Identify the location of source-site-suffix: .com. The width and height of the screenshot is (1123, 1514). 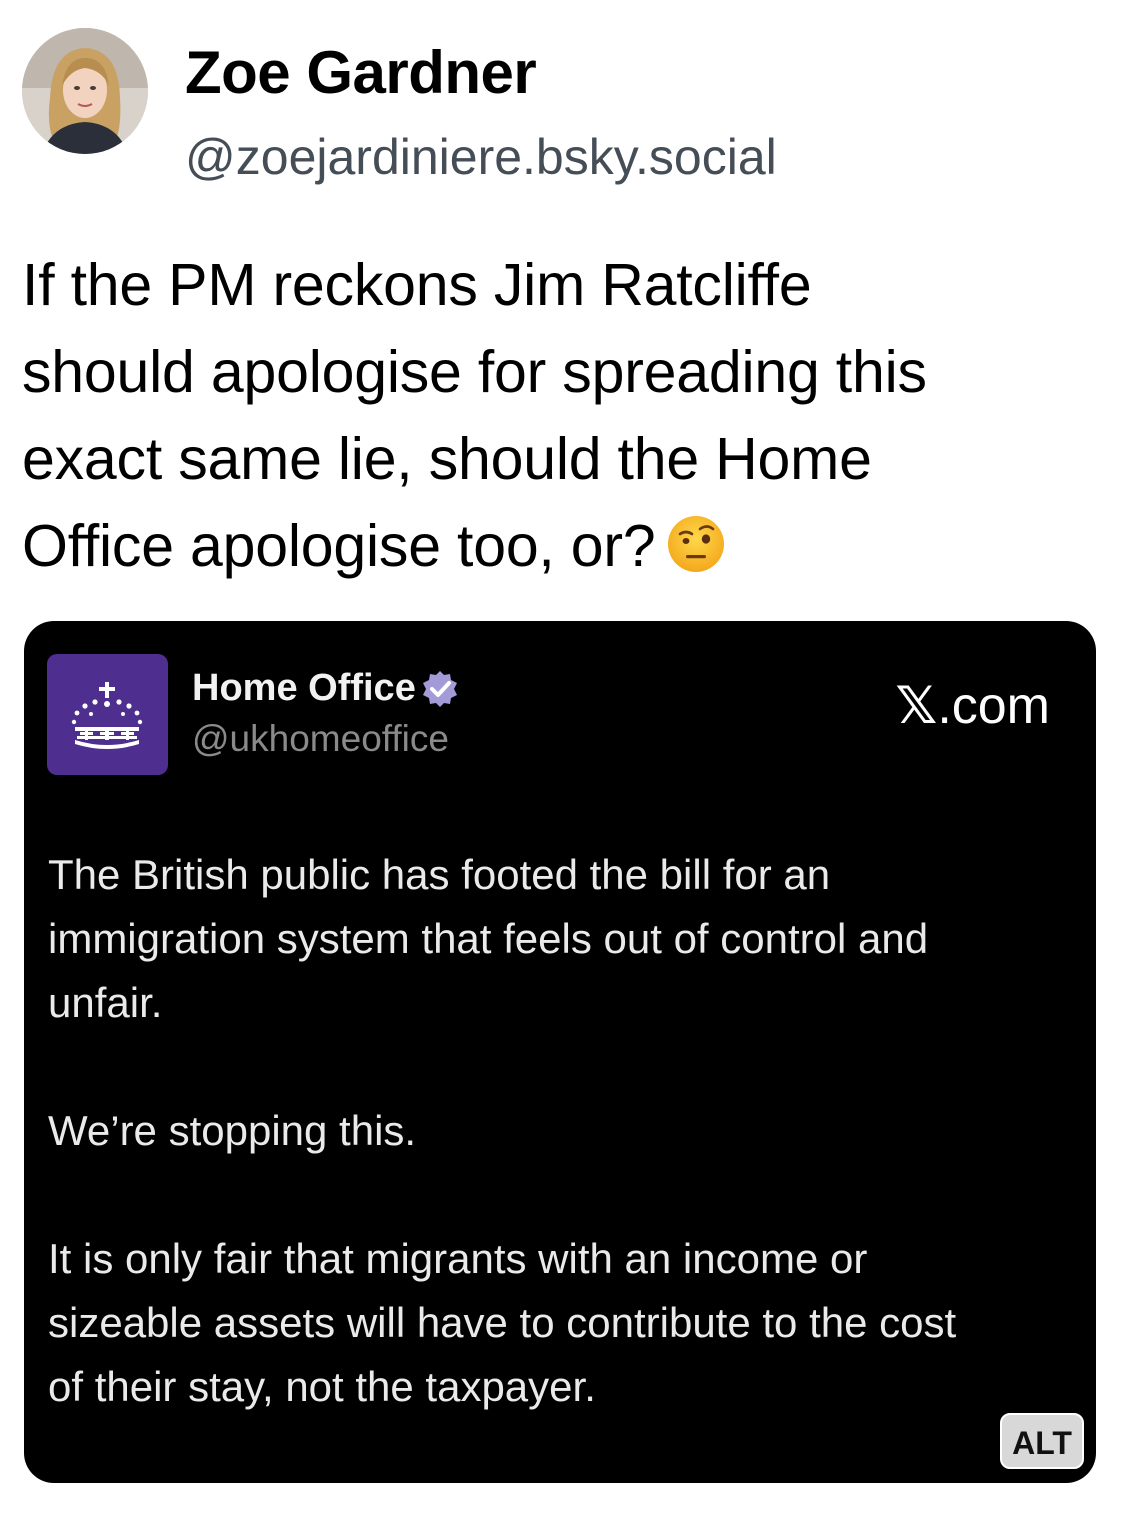
(993, 706).